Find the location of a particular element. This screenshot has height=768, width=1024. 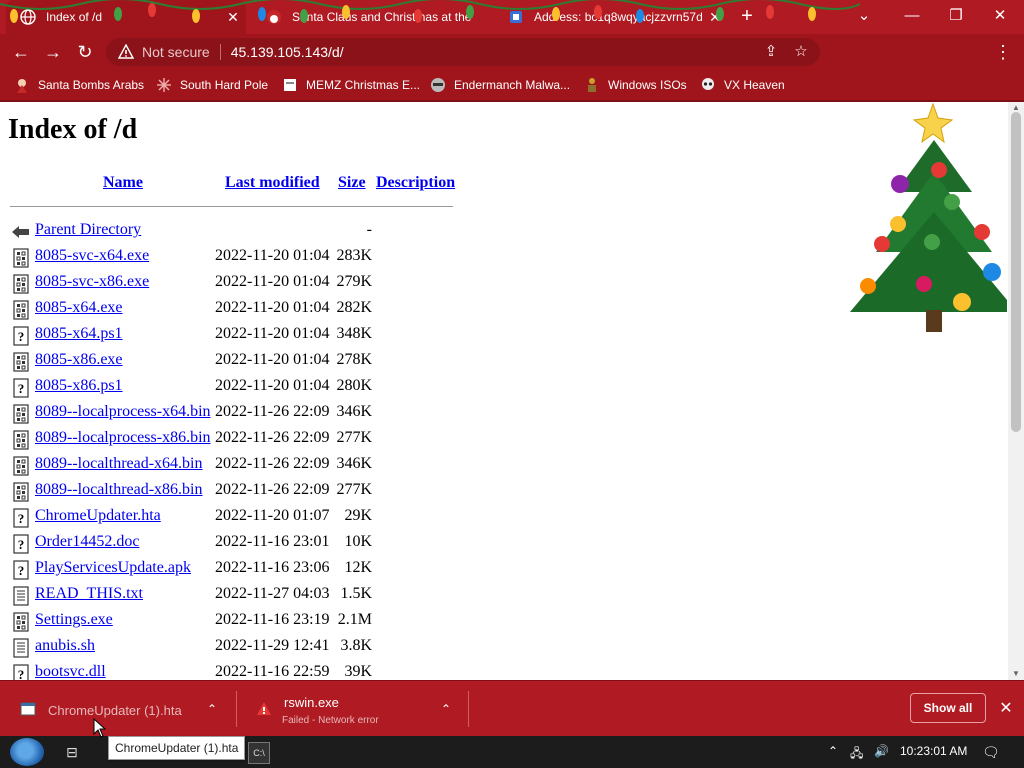

address-bar: Not secure 45.139.105.143/d/ ⇪ ☆ is located at coordinates (463, 52).